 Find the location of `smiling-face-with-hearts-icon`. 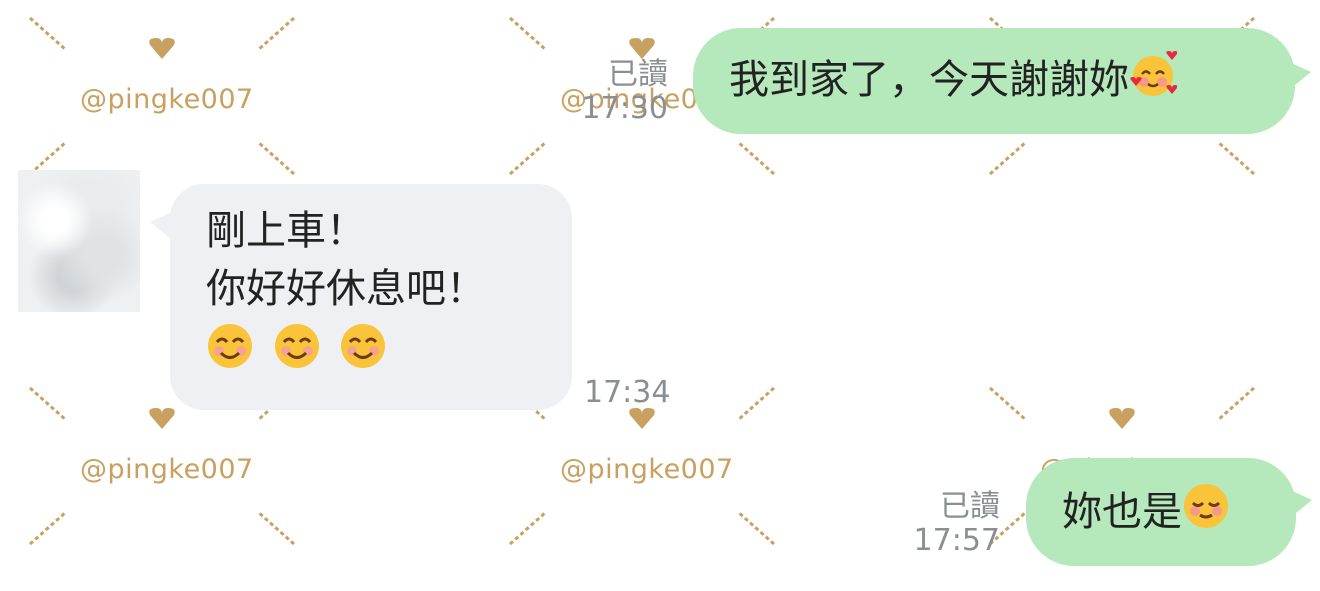

smiling-face-with-hearts-icon is located at coordinates (1153, 82).